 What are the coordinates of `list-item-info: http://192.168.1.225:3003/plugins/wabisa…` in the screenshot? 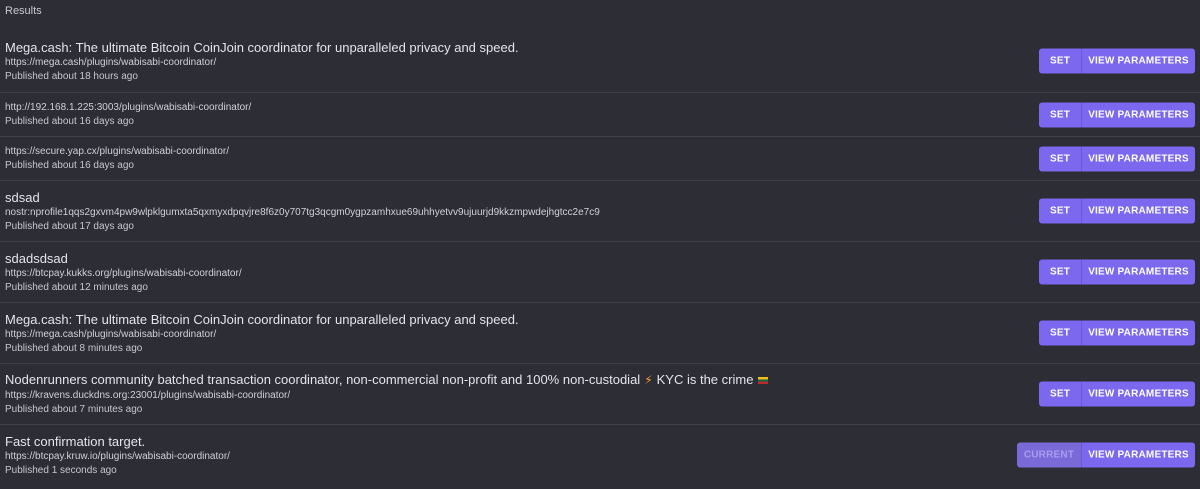 It's located at (482, 114).